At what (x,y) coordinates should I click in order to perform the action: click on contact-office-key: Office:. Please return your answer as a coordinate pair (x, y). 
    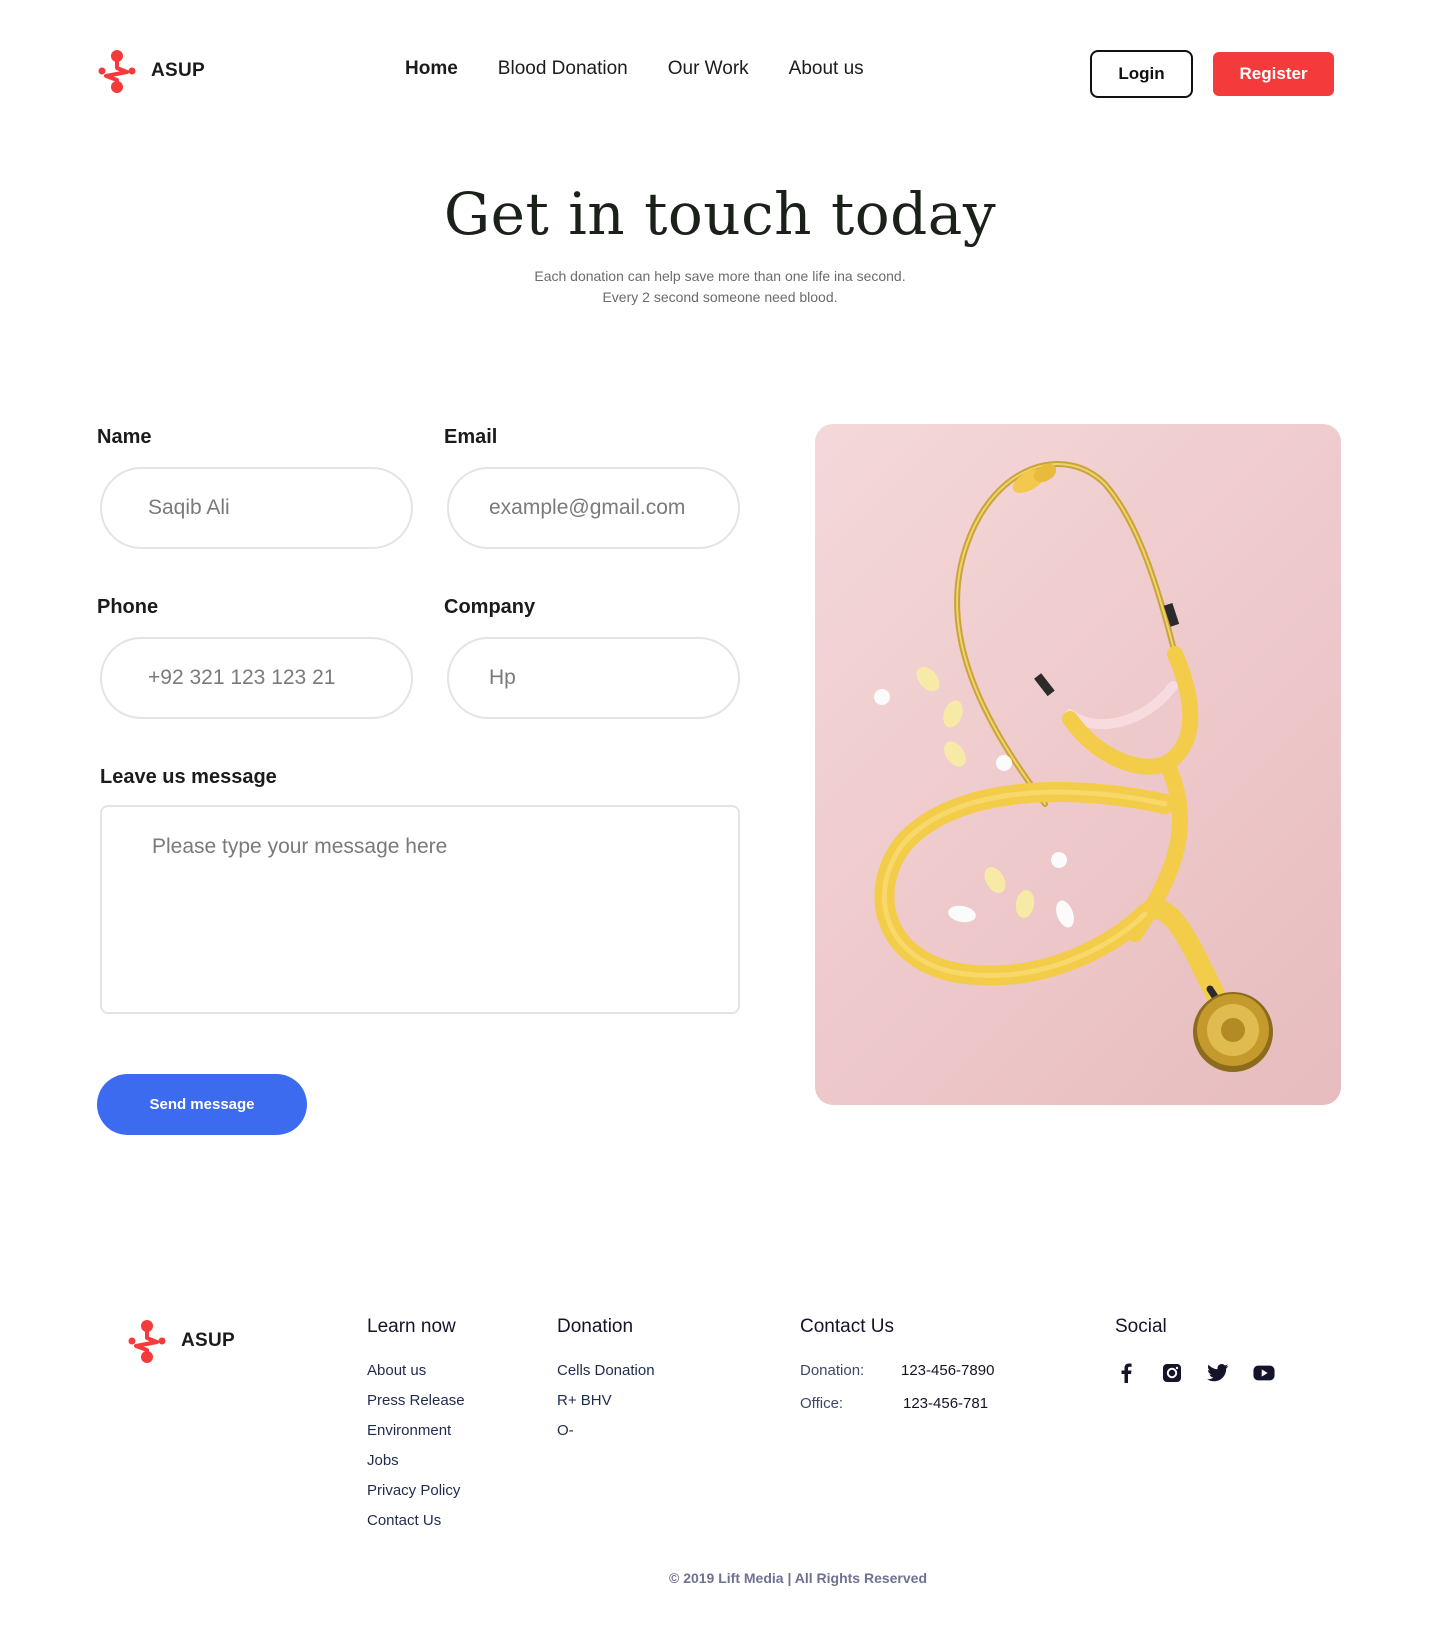
    Looking at the image, I should click on (822, 1403).